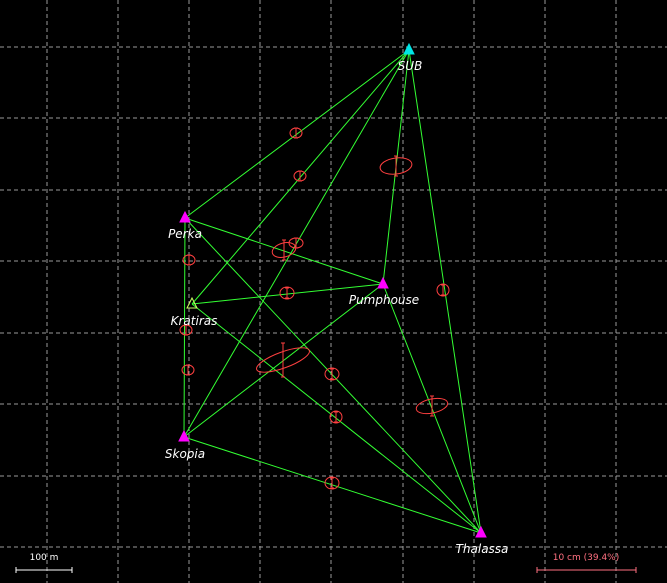 Image resolution: width=667 pixels, height=583 pixels. I want to click on station-label: Skopia, so click(185, 454).